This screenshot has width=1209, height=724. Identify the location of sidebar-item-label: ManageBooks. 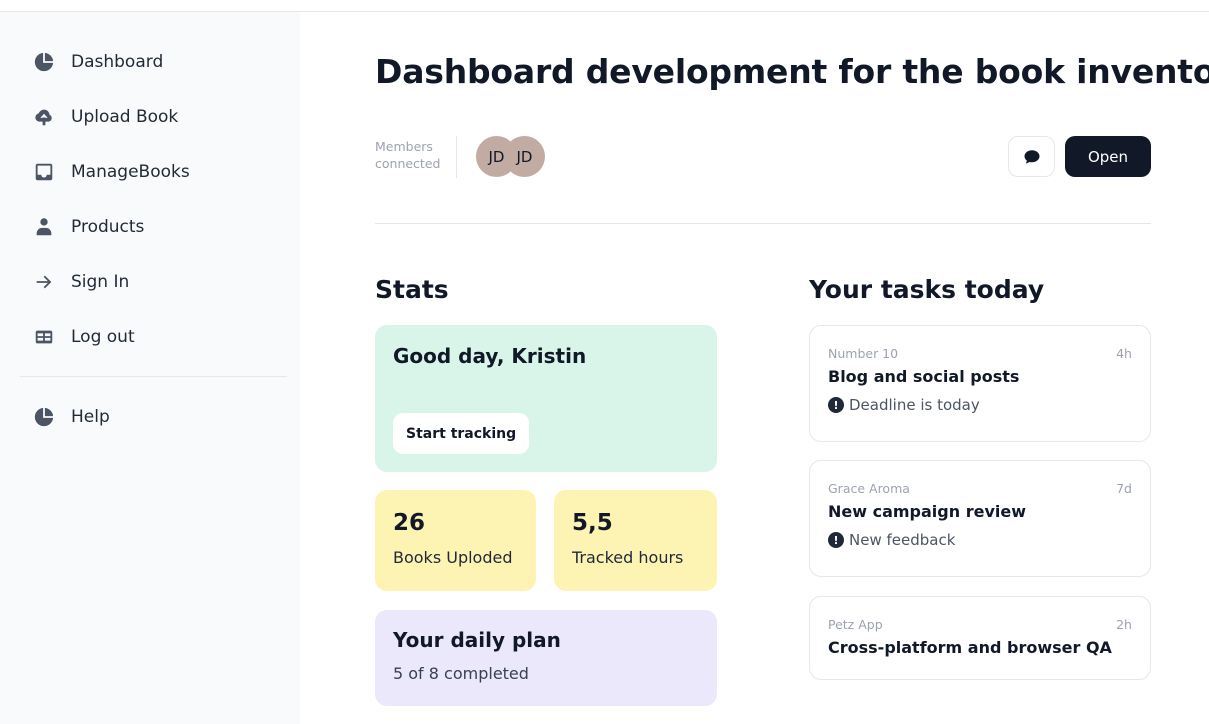
(130, 171).